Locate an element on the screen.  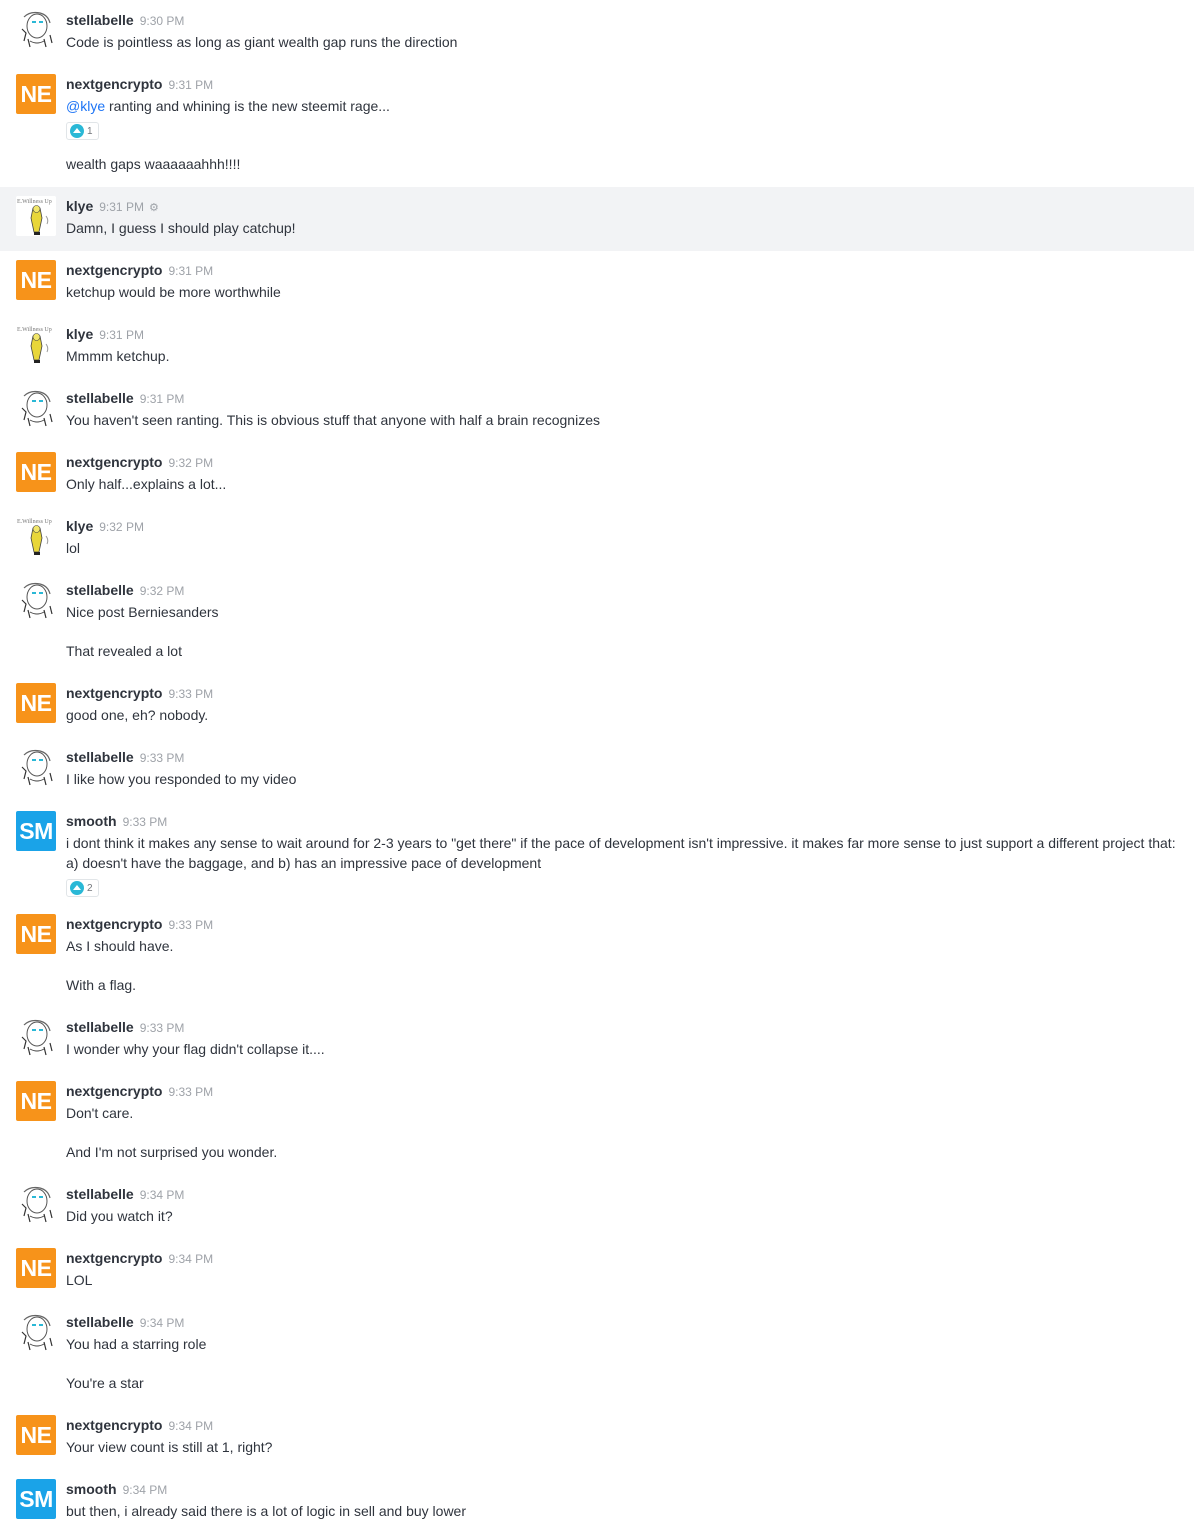
mention-link: @klye is located at coordinates (85, 106).